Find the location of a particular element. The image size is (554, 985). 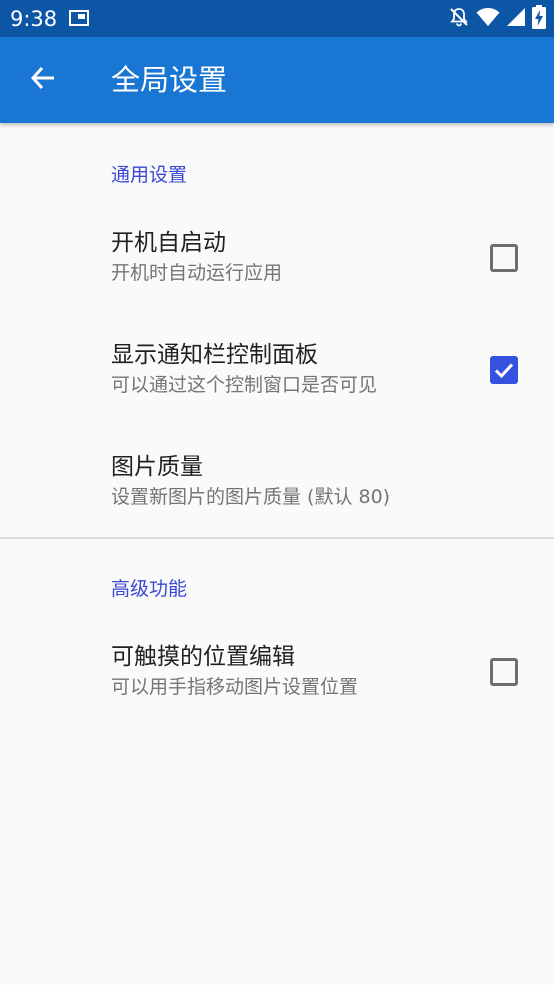

page-title: 全局设置 is located at coordinates (169, 80).